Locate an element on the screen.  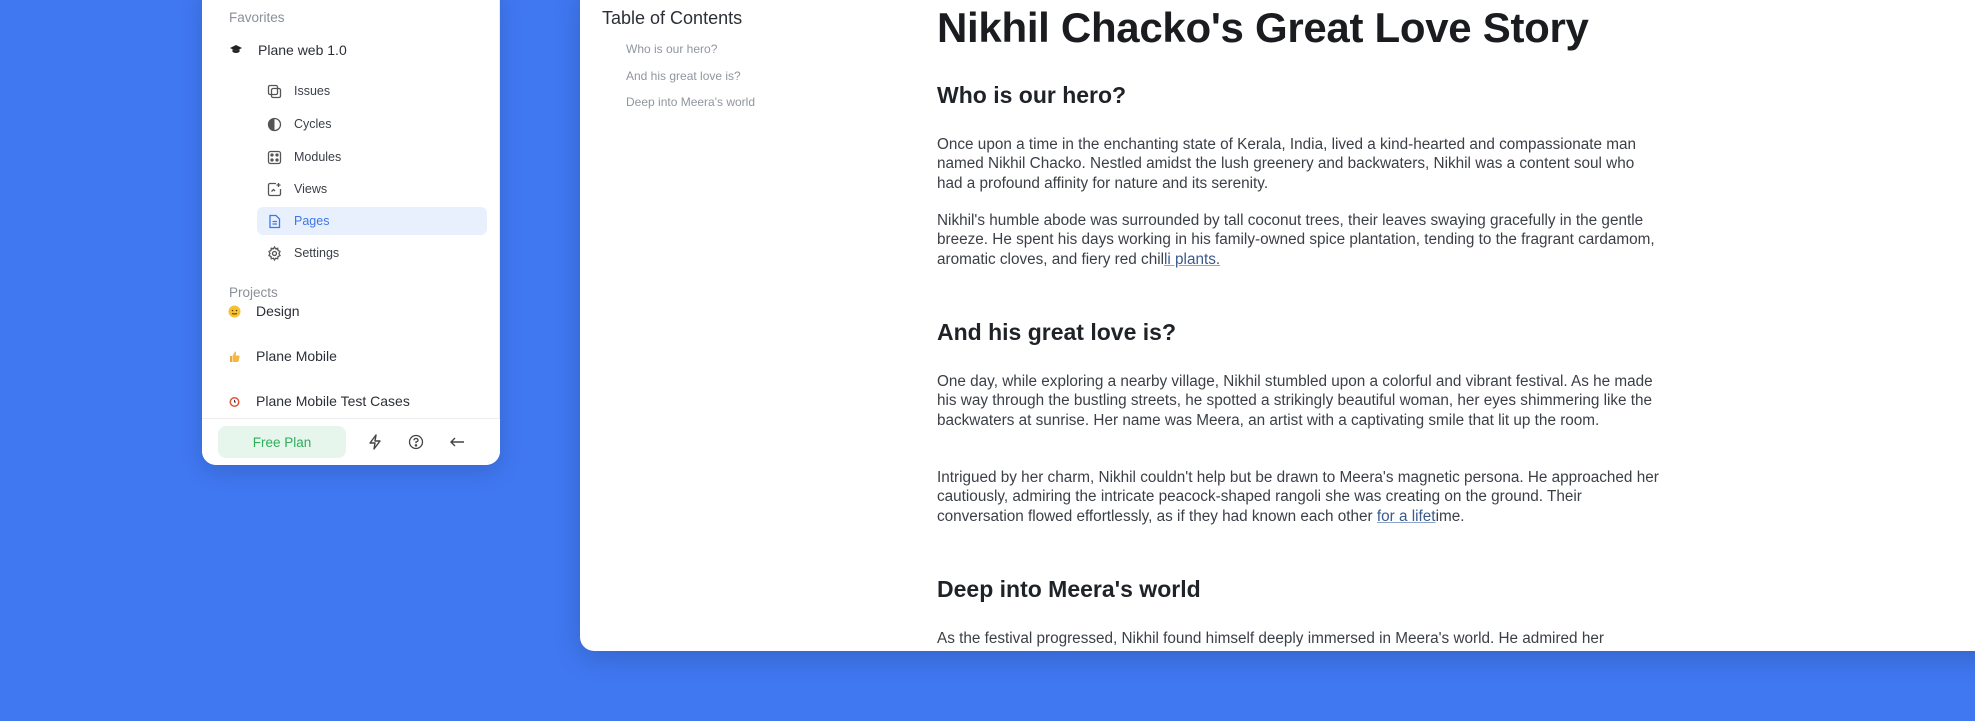
section-heading: And his great love is? is located at coordinates (1056, 332).